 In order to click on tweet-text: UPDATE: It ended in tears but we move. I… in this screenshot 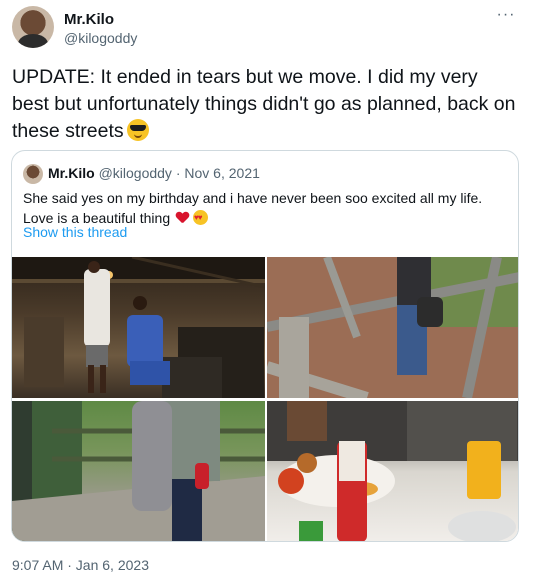, I will do `click(264, 104)`.